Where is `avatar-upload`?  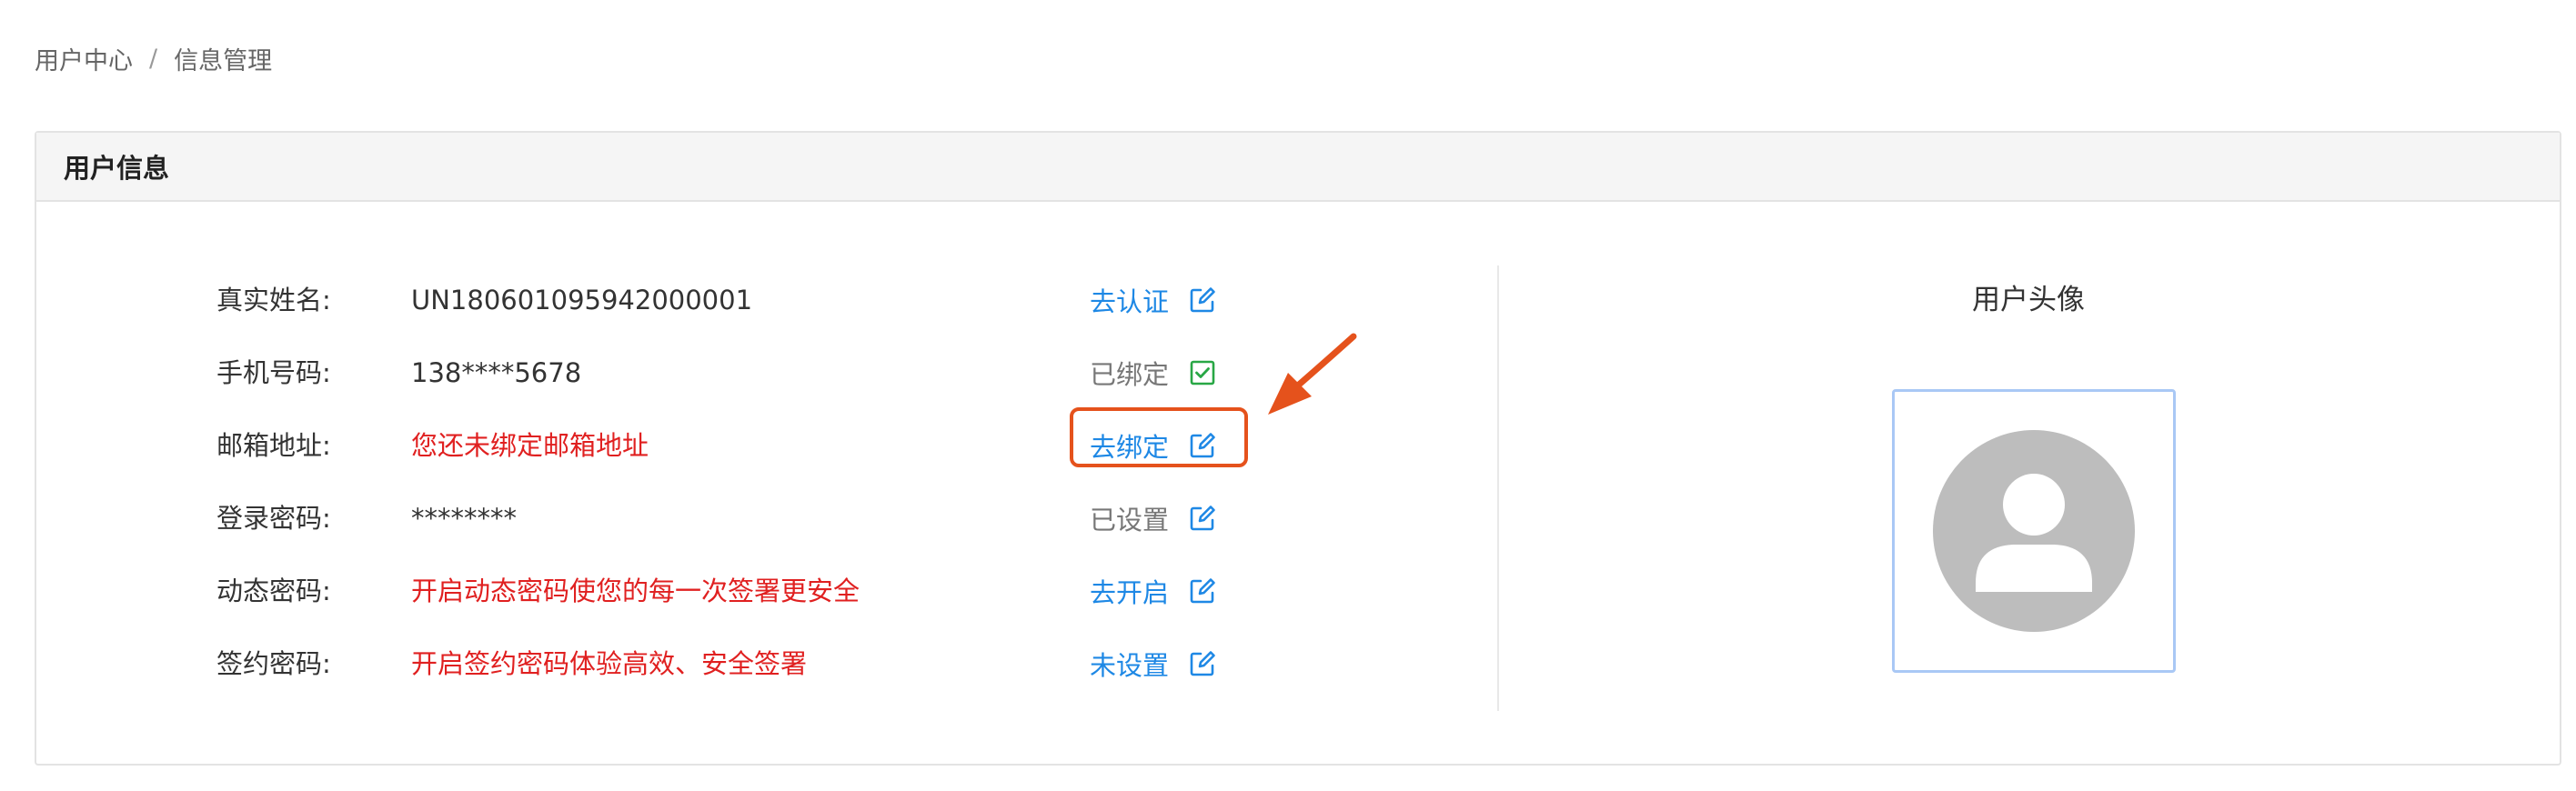 avatar-upload is located at coordinates (2034, 531).